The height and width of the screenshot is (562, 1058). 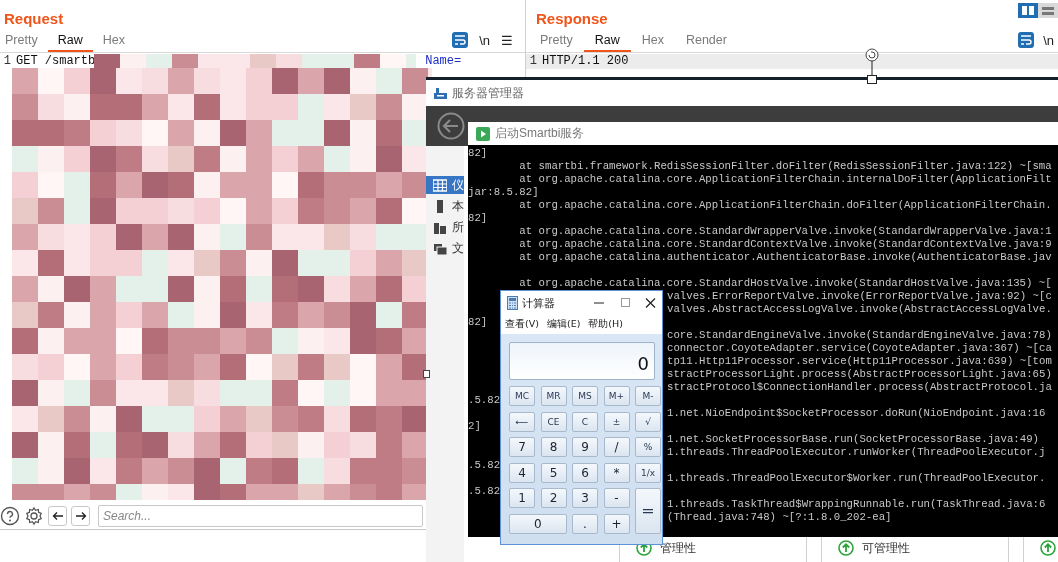 I want to click on sidebar-item: 本, so click(x=445, y=206).